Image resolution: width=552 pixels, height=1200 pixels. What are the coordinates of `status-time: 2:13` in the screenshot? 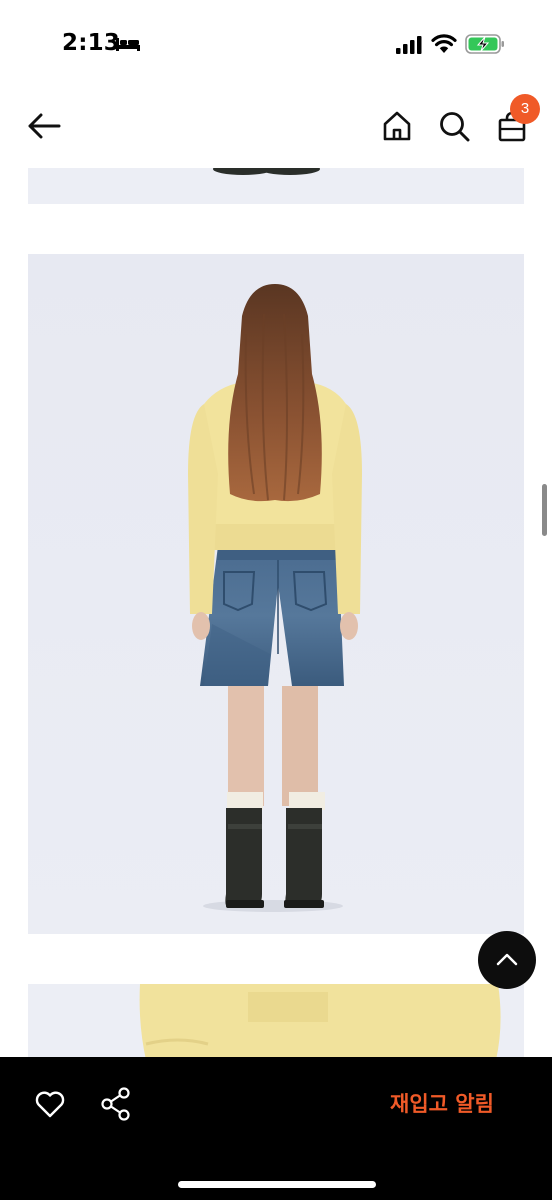 It's located at (91, 43).